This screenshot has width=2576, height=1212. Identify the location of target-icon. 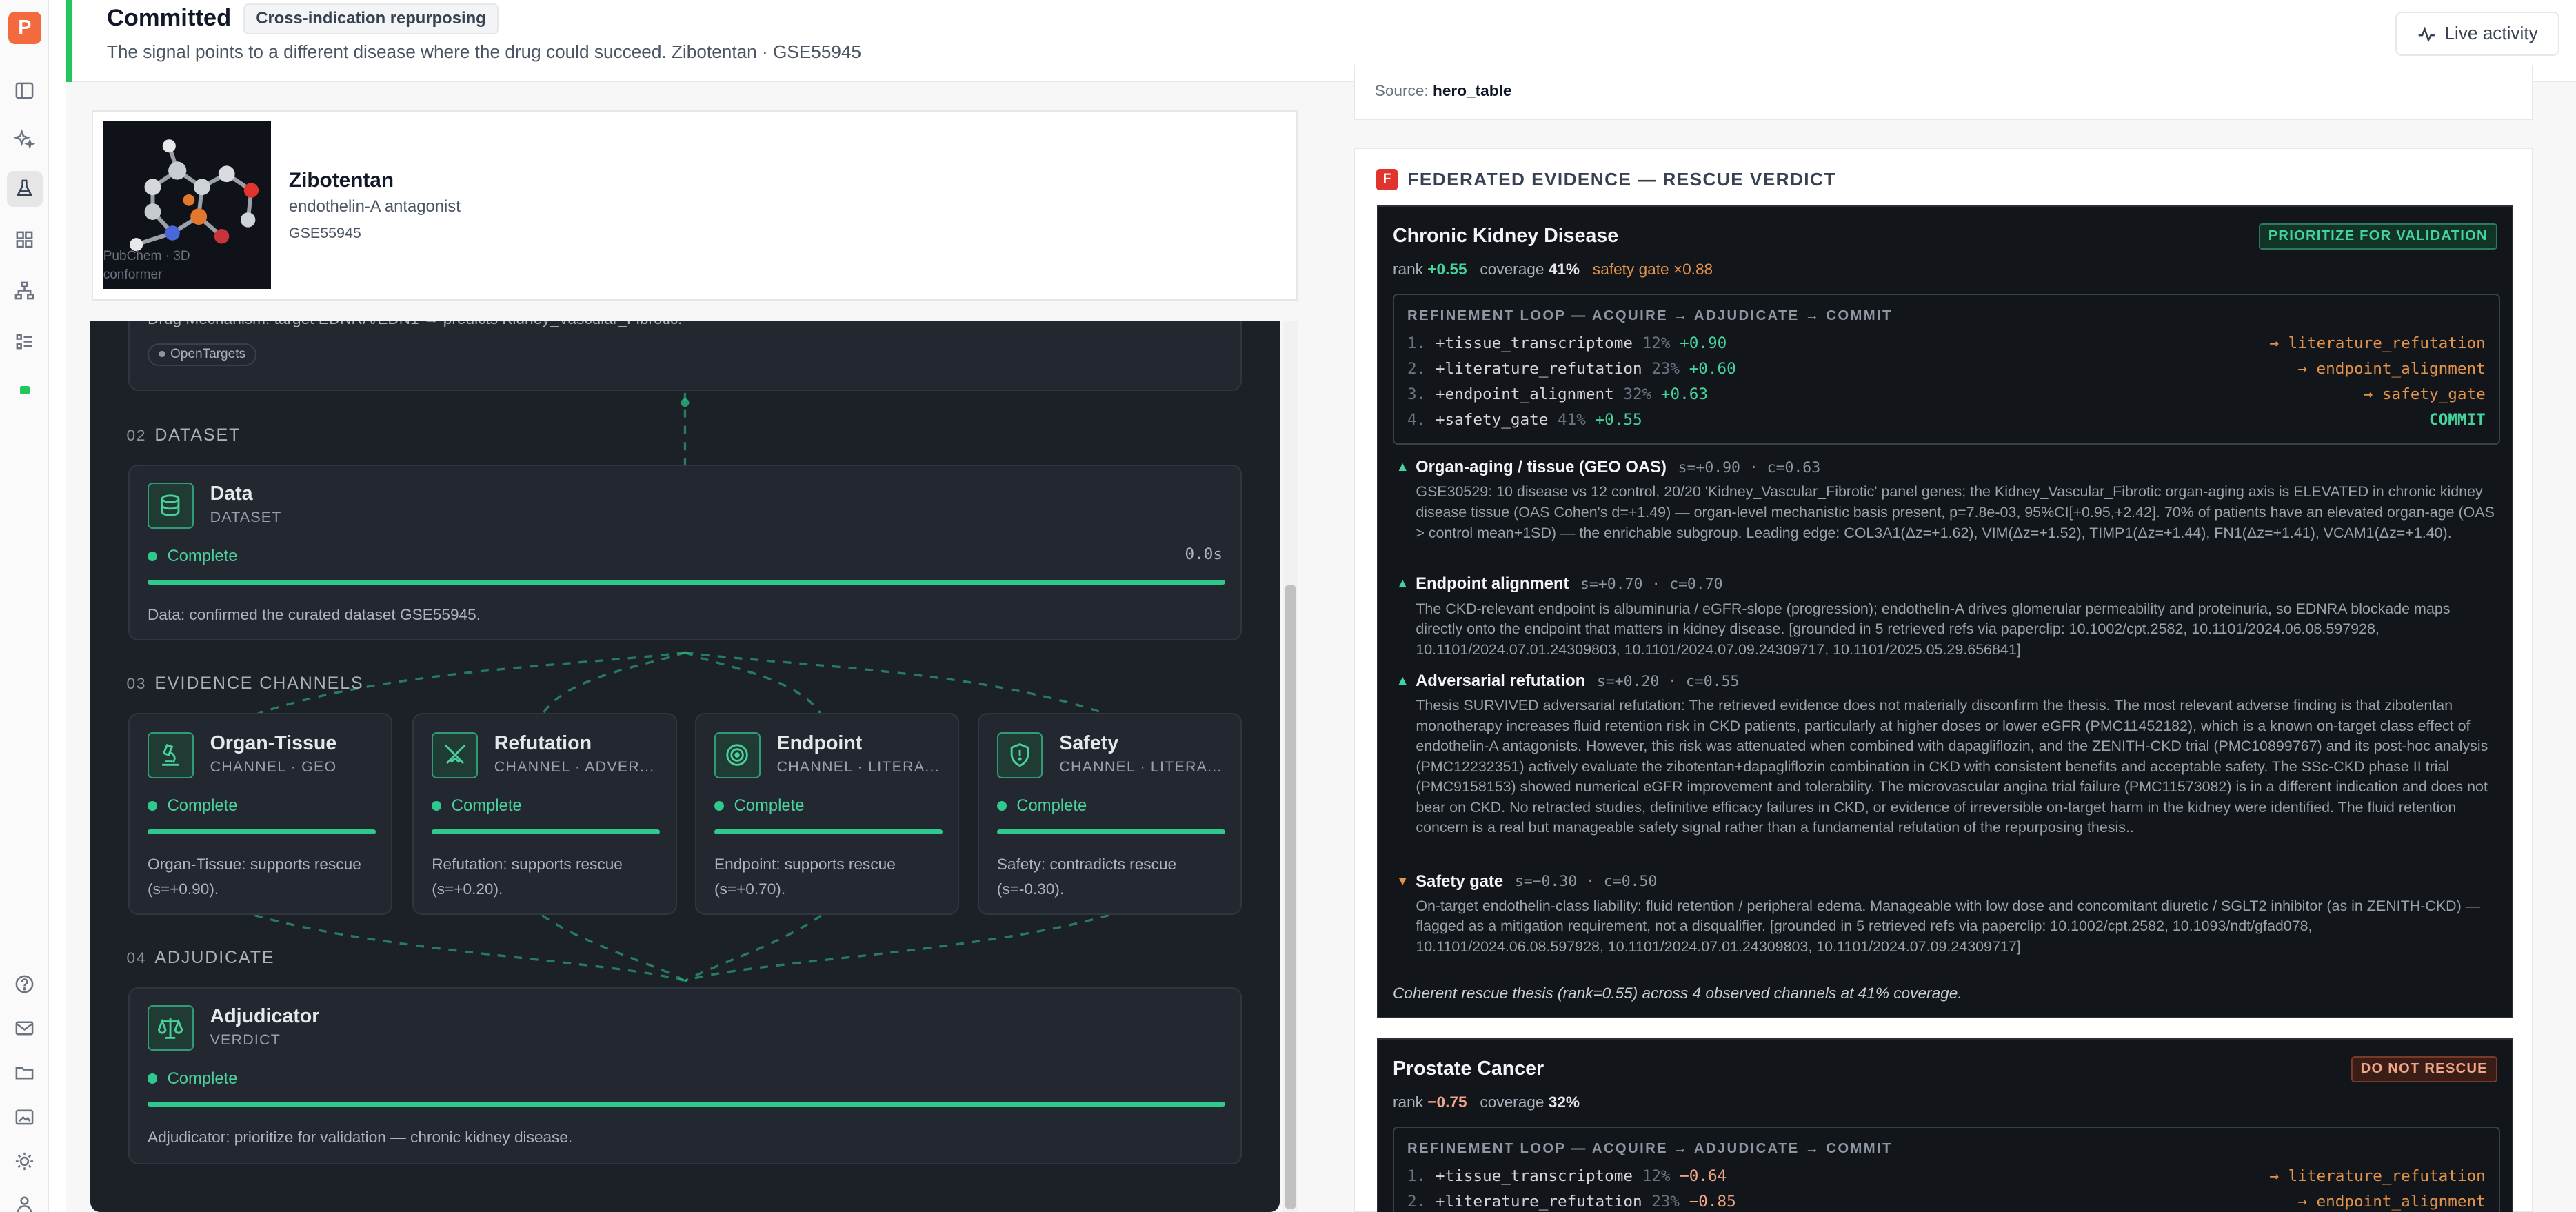
(737, 755).